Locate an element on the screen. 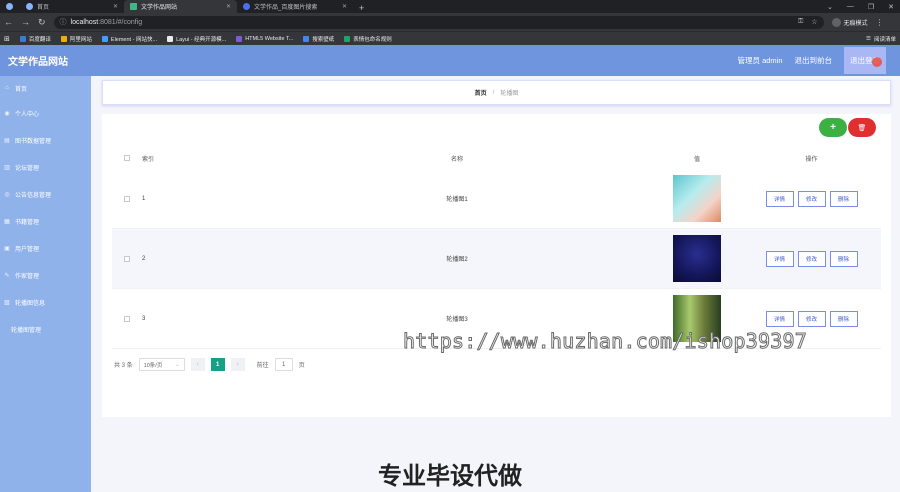 This screenshot has height=492, width=900. maximize-icon: ❐ is located at coordinates (871, 7).